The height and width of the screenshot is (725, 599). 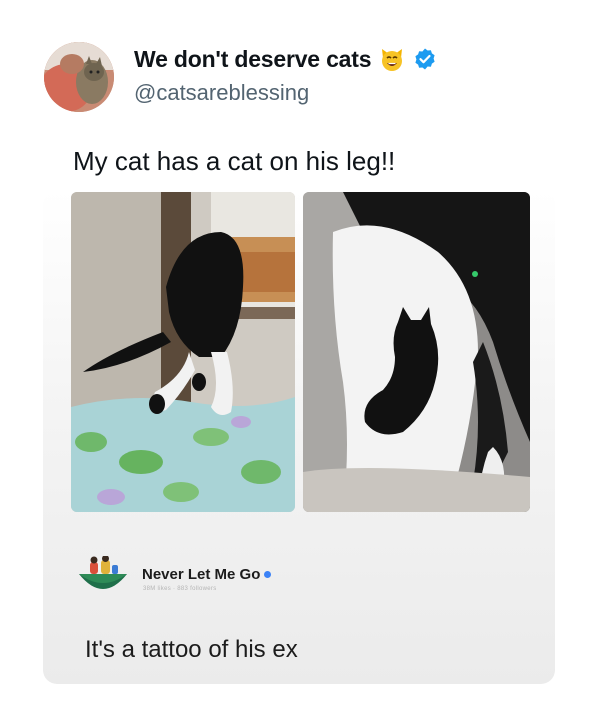 I want to click on quote-account-name: Never Let Me Go, so click(x=201, y=574).